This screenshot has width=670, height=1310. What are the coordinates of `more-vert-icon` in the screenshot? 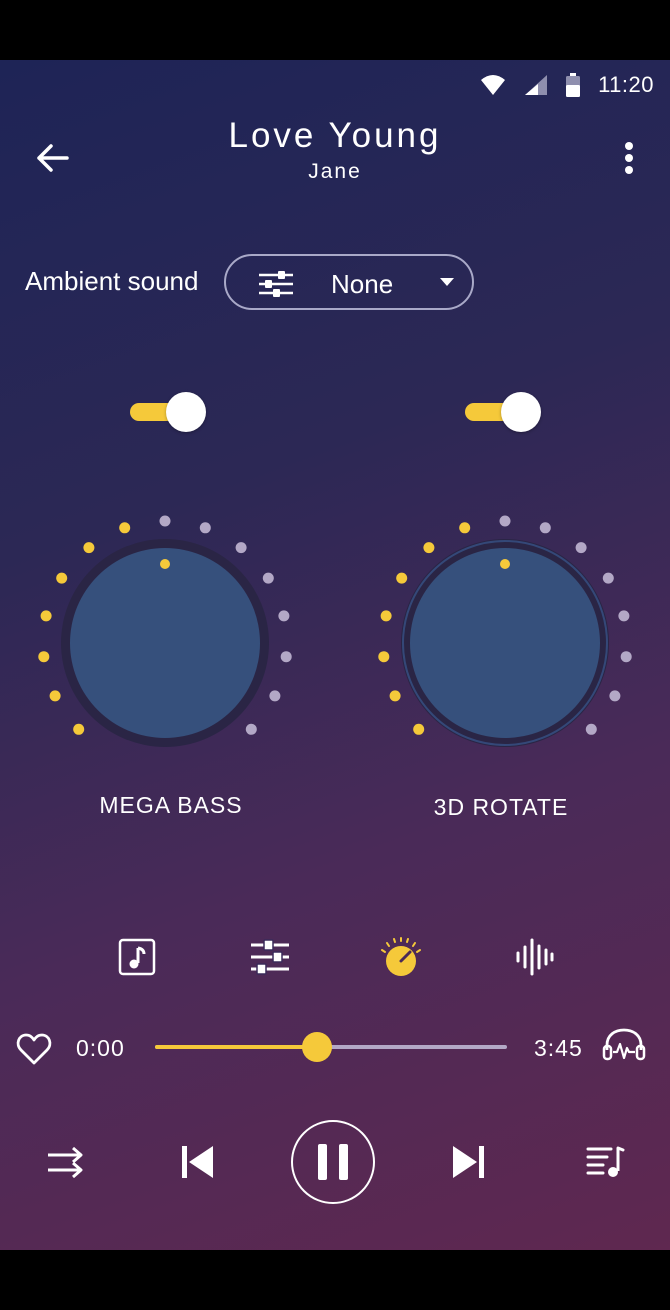 It's located at (629, 158).